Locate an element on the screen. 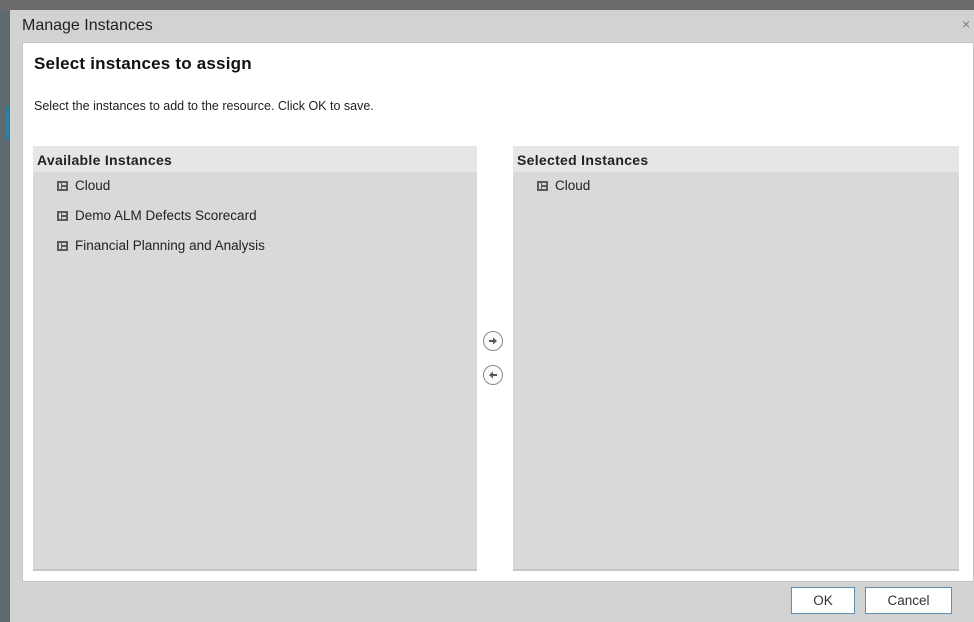 The width and height of the screenshot is (974, 622). section-title: Select instances to assign is located at coordinates (143, 63).